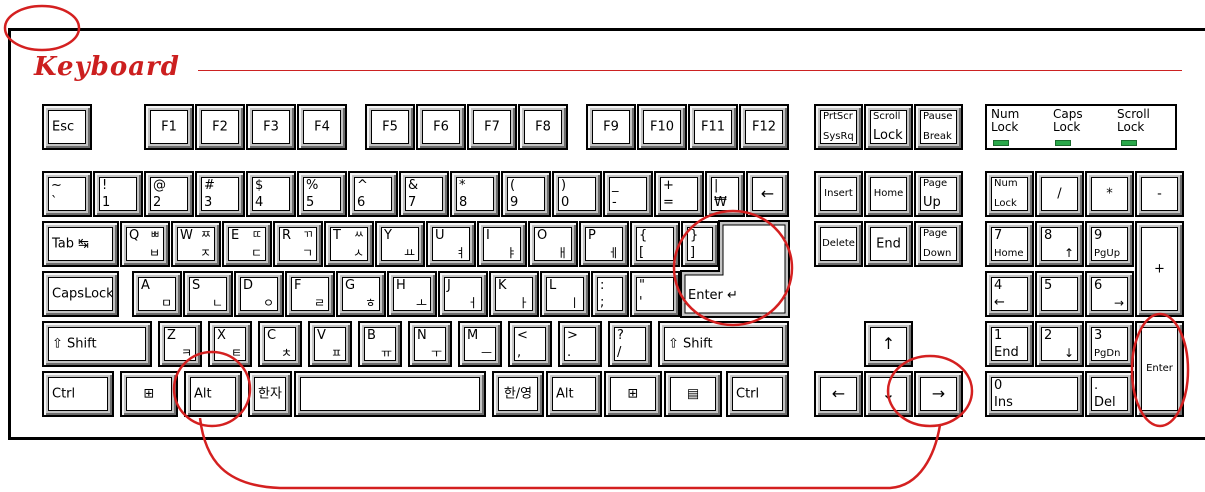  What do you see at coordinates (1005, 120) in the screenshot?
I see `num-lock-indicator-label: Num Lock` at bounding box center [1005, 120].